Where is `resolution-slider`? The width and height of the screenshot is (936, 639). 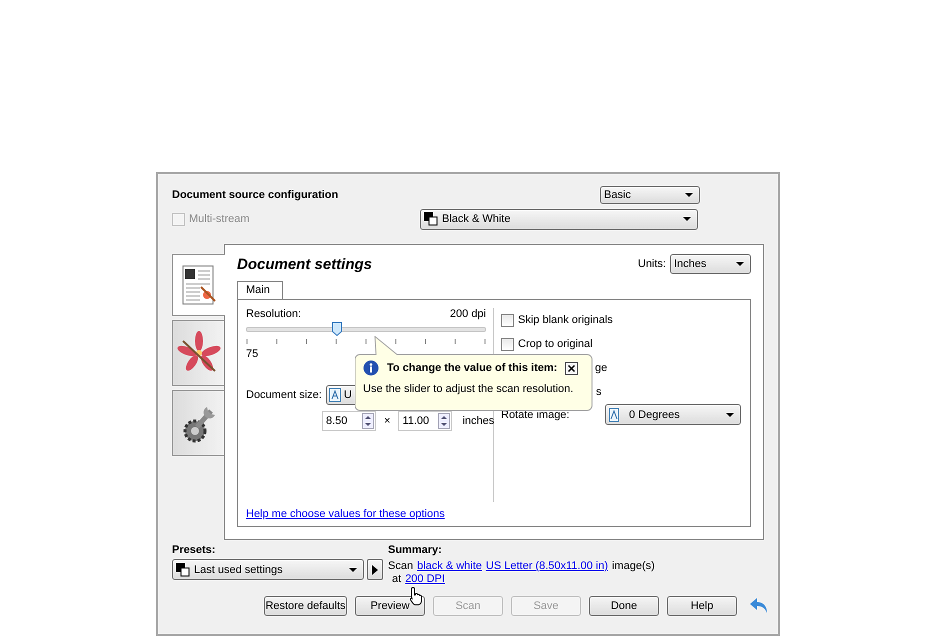 resolution-slider is located at coordinates (366, 330).